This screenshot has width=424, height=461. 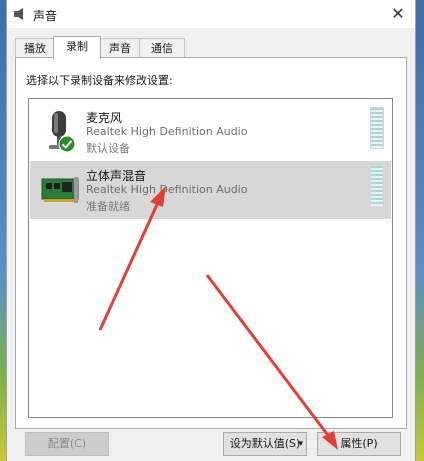 What do you see at coordinates (116, 176) in the screenshot?
I see `device-name: 立体声混音` at bounding box center [116, 176].